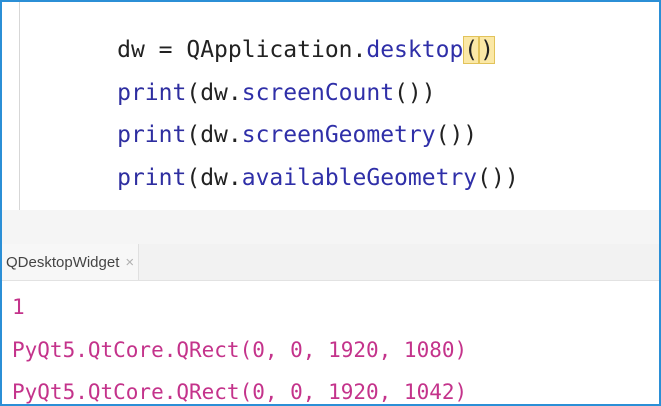 The height and width of the screenshot is (406, 661). I want to click on code-line-1: dw = QApplication.desktop(), so click(265, 34).